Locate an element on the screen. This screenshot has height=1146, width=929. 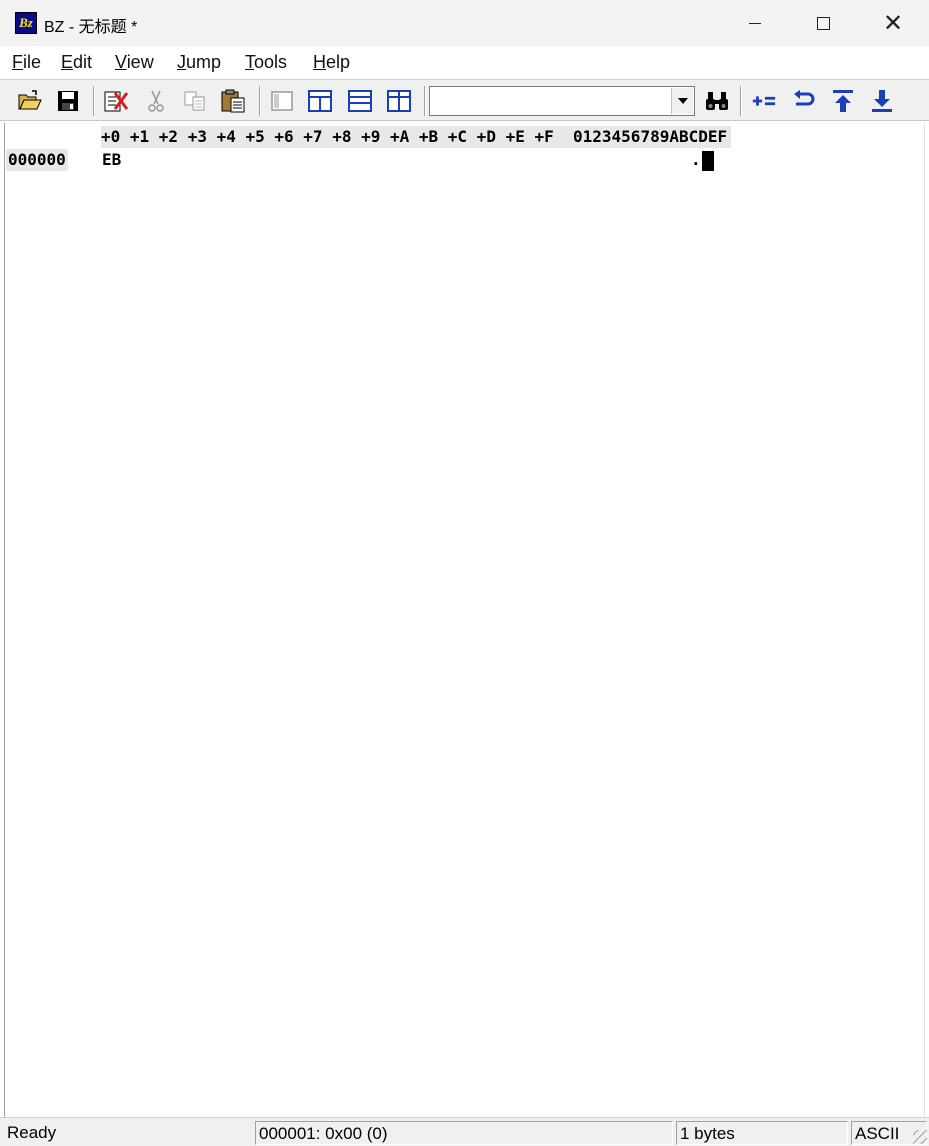
search-combobox is located at coordinates (562, 101).